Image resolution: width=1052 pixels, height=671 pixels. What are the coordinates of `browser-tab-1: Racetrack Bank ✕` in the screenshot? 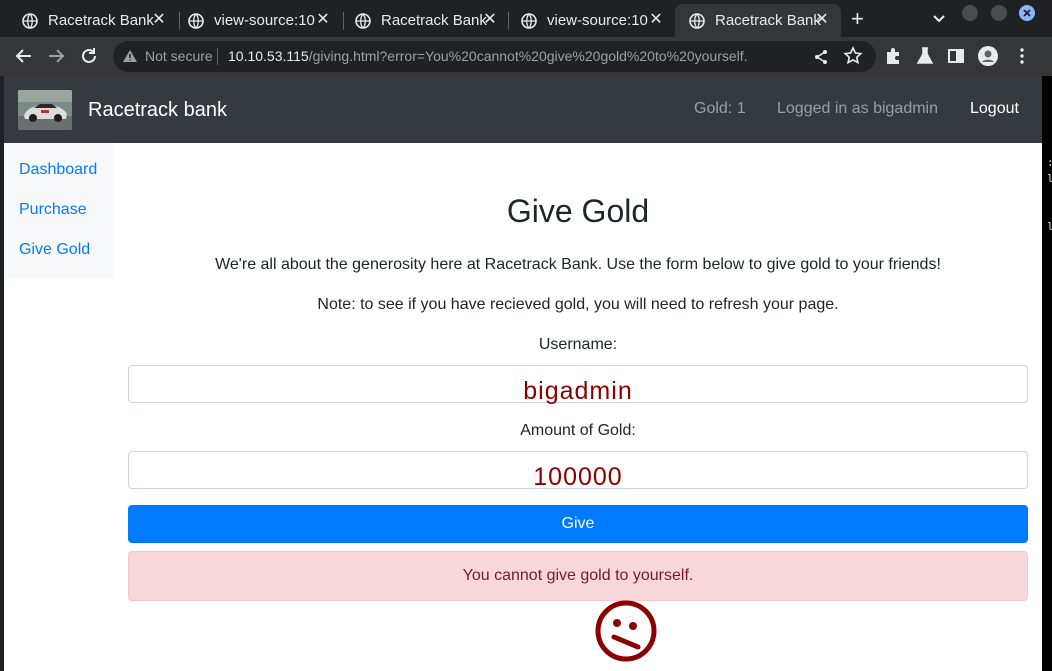 It's located at (93, 20).